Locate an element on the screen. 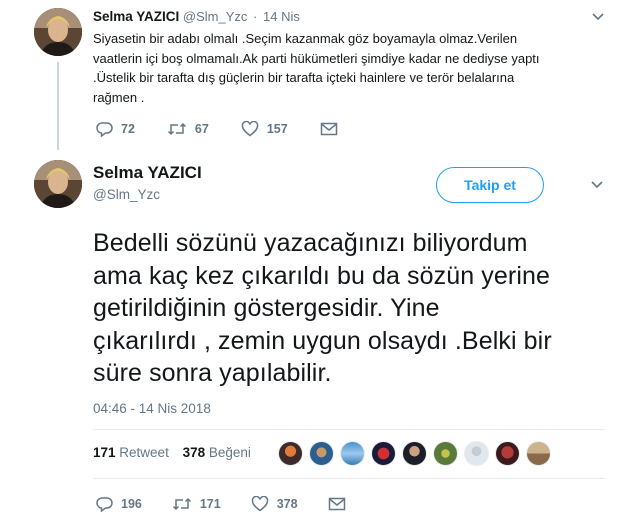 The image size is (640, 515). retweet-stat-count: 171 is located at coordinates (104, 452).